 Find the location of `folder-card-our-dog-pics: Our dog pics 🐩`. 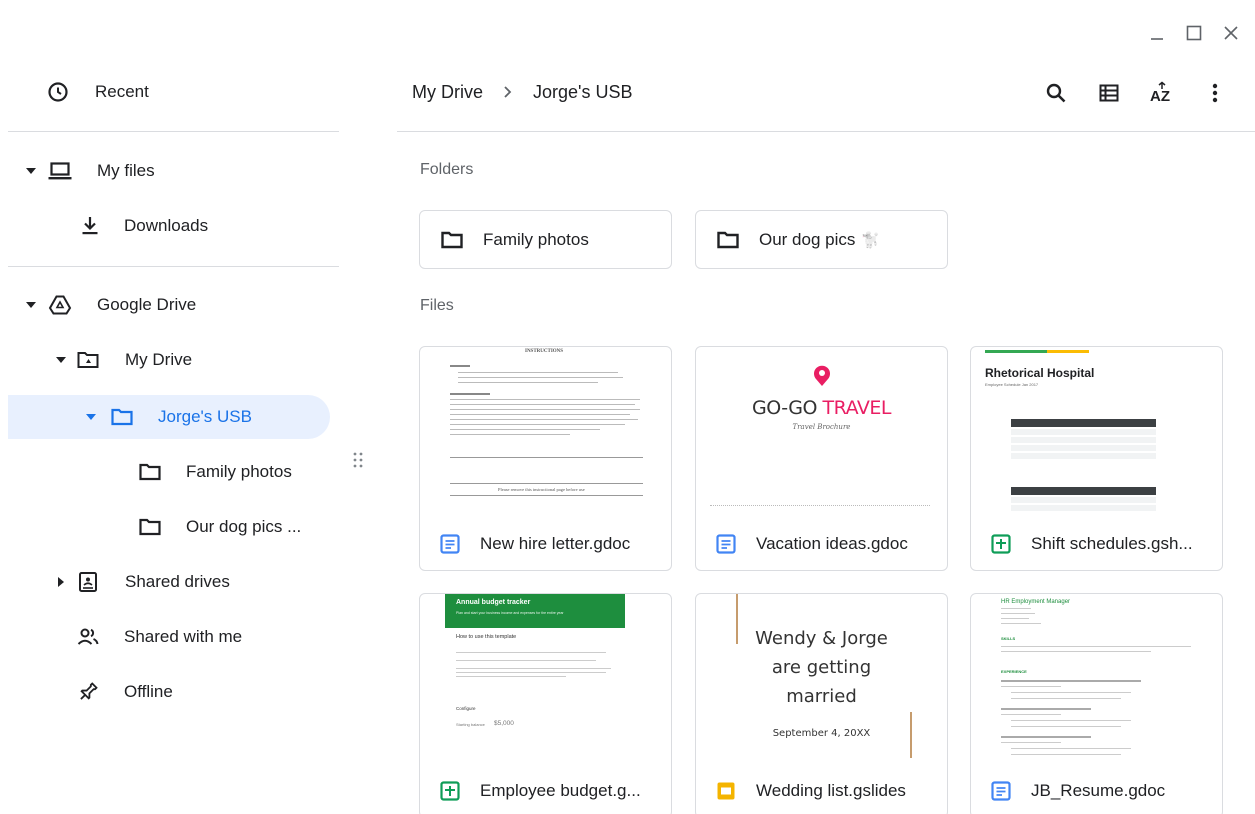

folder-card-our-dog-pics: Our dog pics 🐩 is located at coordinates (821, 239).